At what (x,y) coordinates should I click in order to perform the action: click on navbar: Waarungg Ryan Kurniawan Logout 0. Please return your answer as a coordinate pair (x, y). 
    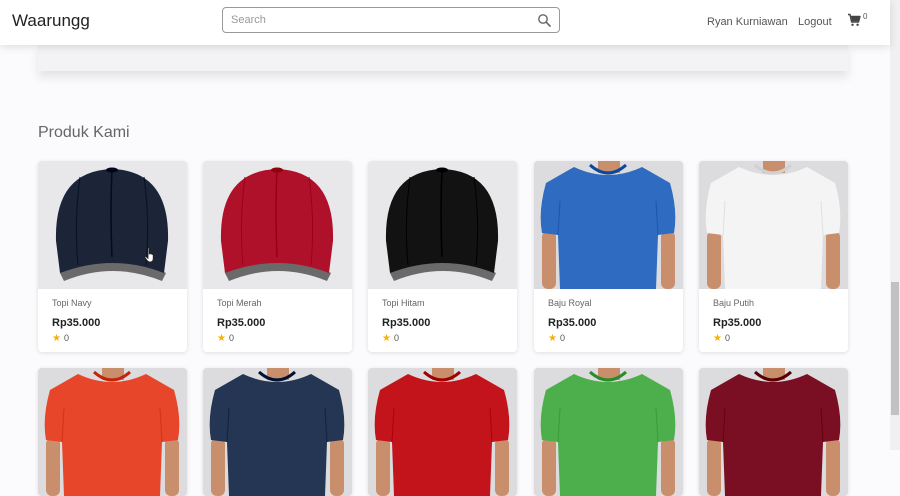
    Looking at the image, I should click on (445, 22).